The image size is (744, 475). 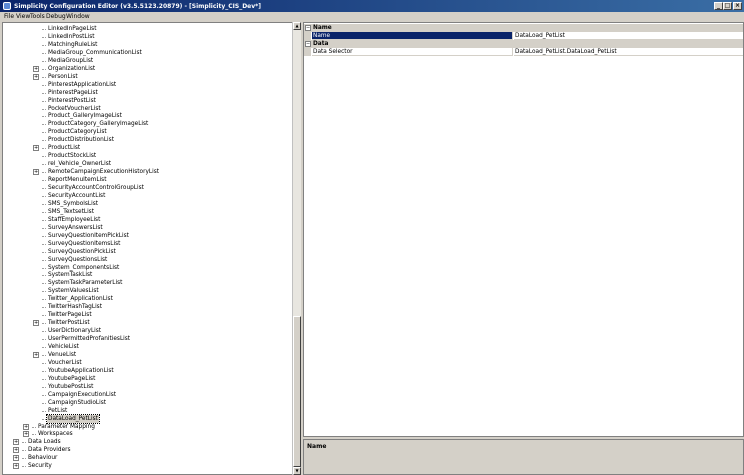 I want to click on tree-item-label: ProductList, so click(x=64, y=148).